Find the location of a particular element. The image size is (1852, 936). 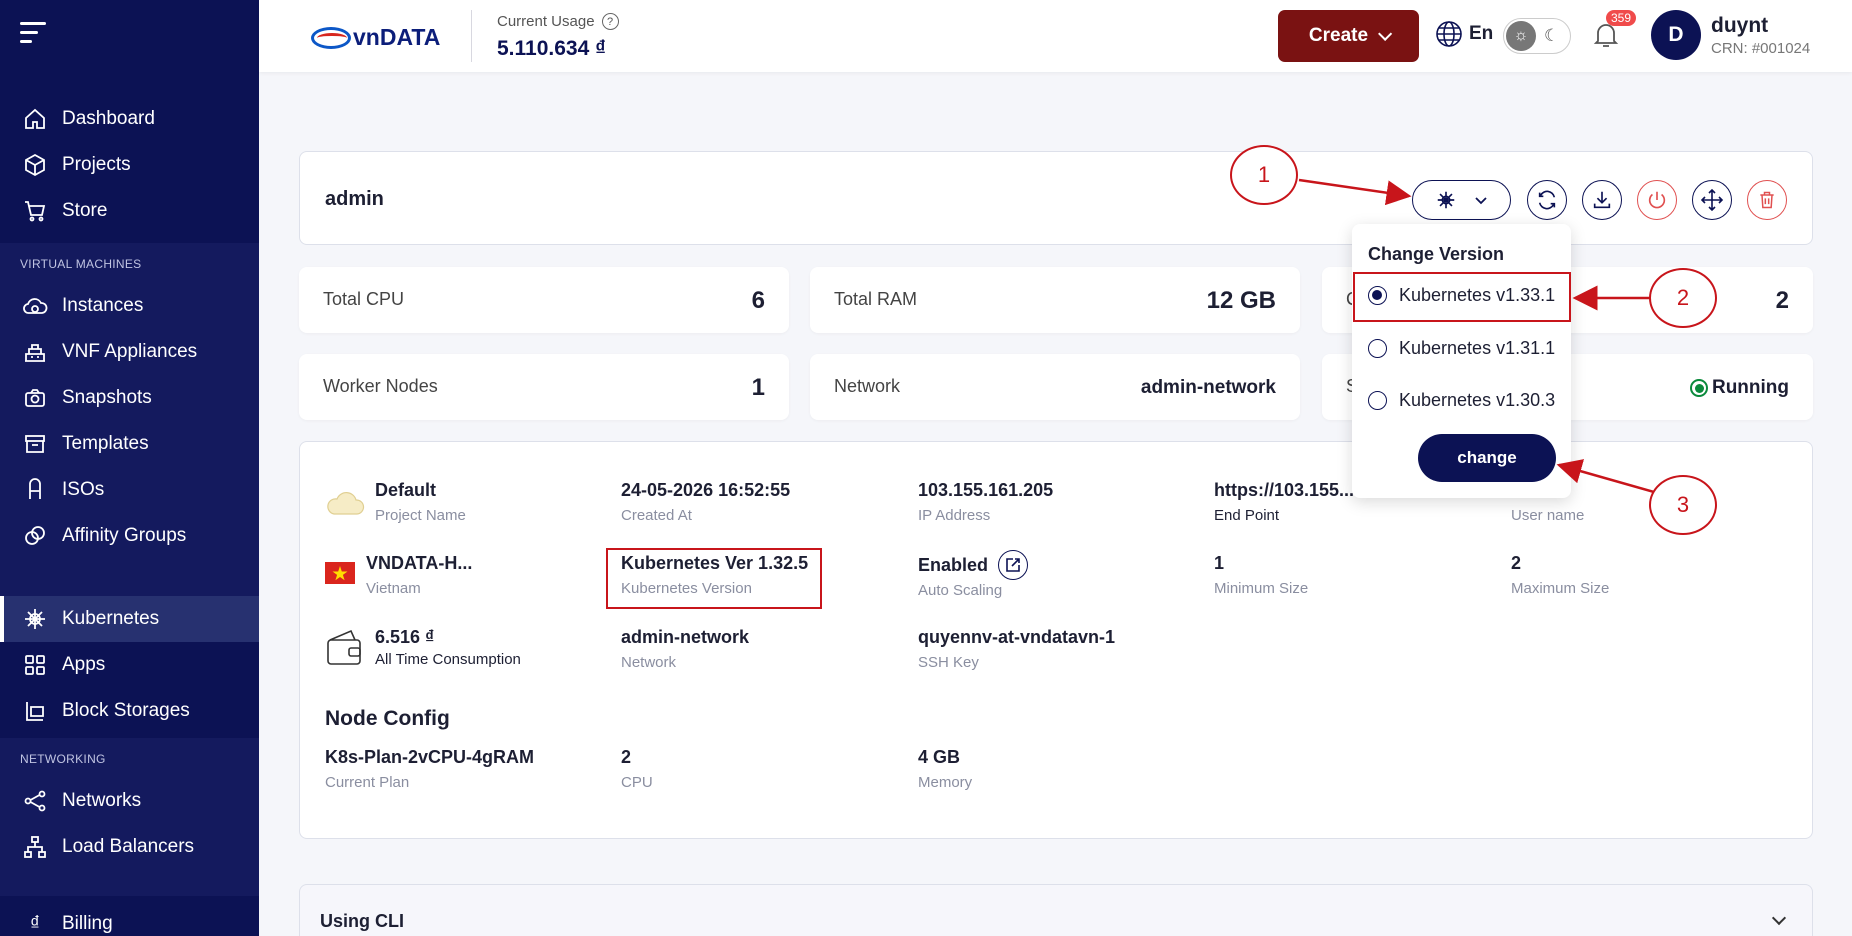

circles-icon is located at coordinates (35, 536).